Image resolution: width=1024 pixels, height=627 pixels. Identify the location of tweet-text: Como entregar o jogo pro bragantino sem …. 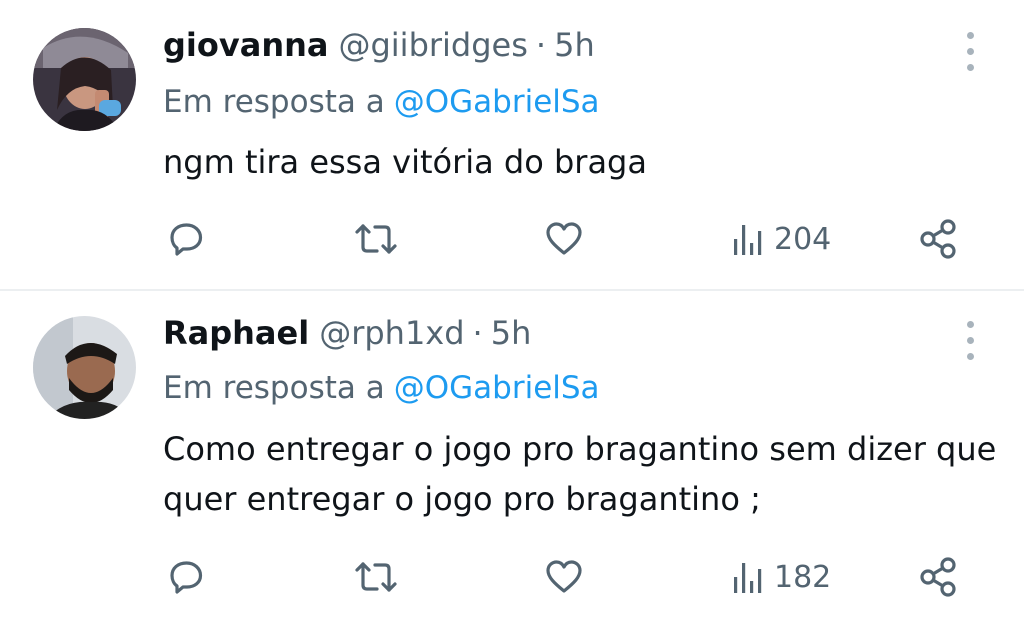
(580, 474).